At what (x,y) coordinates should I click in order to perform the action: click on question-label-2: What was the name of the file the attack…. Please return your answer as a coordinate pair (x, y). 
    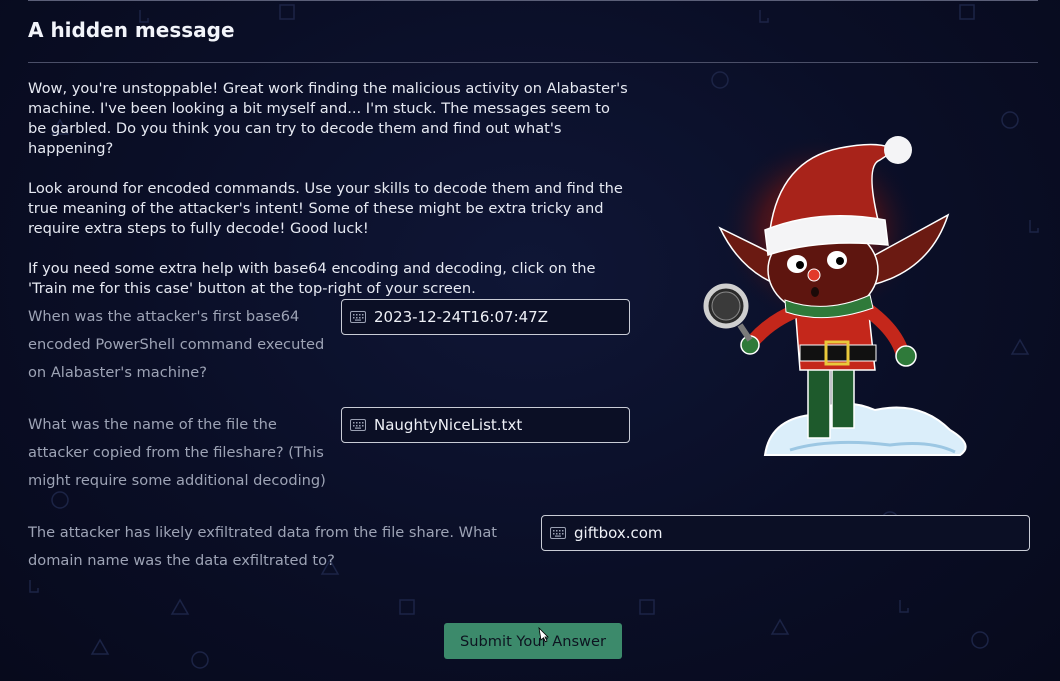
    Looking at the image, I should click on (177, 452).